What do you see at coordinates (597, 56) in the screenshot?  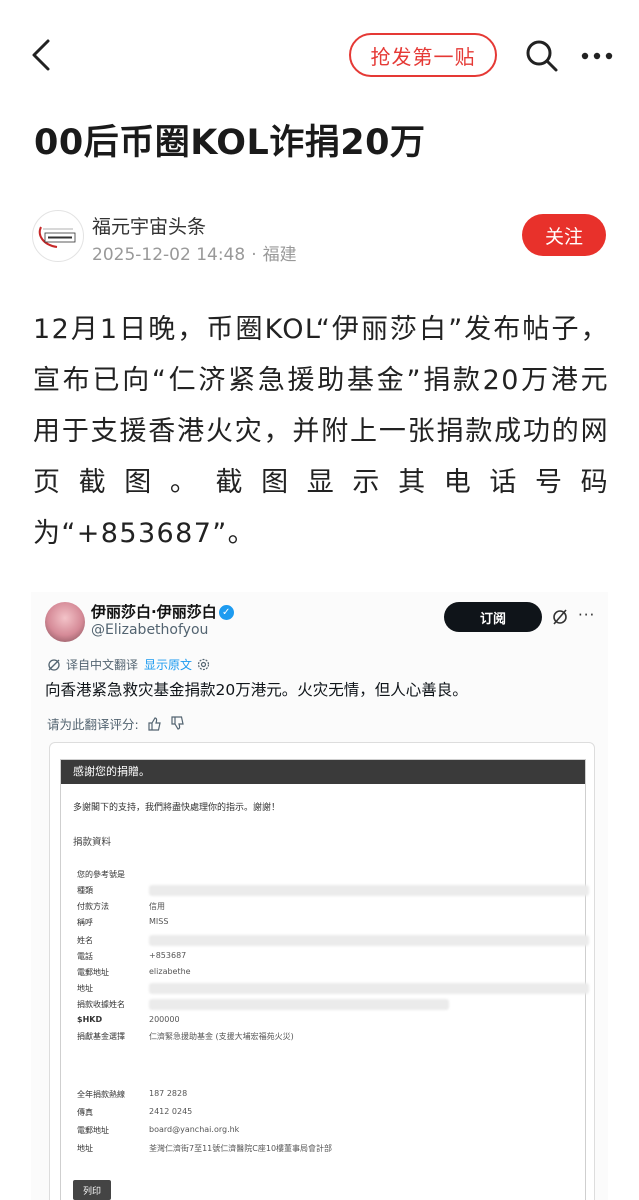 I see `more-dots-icon` at bounding box center [597, 56].